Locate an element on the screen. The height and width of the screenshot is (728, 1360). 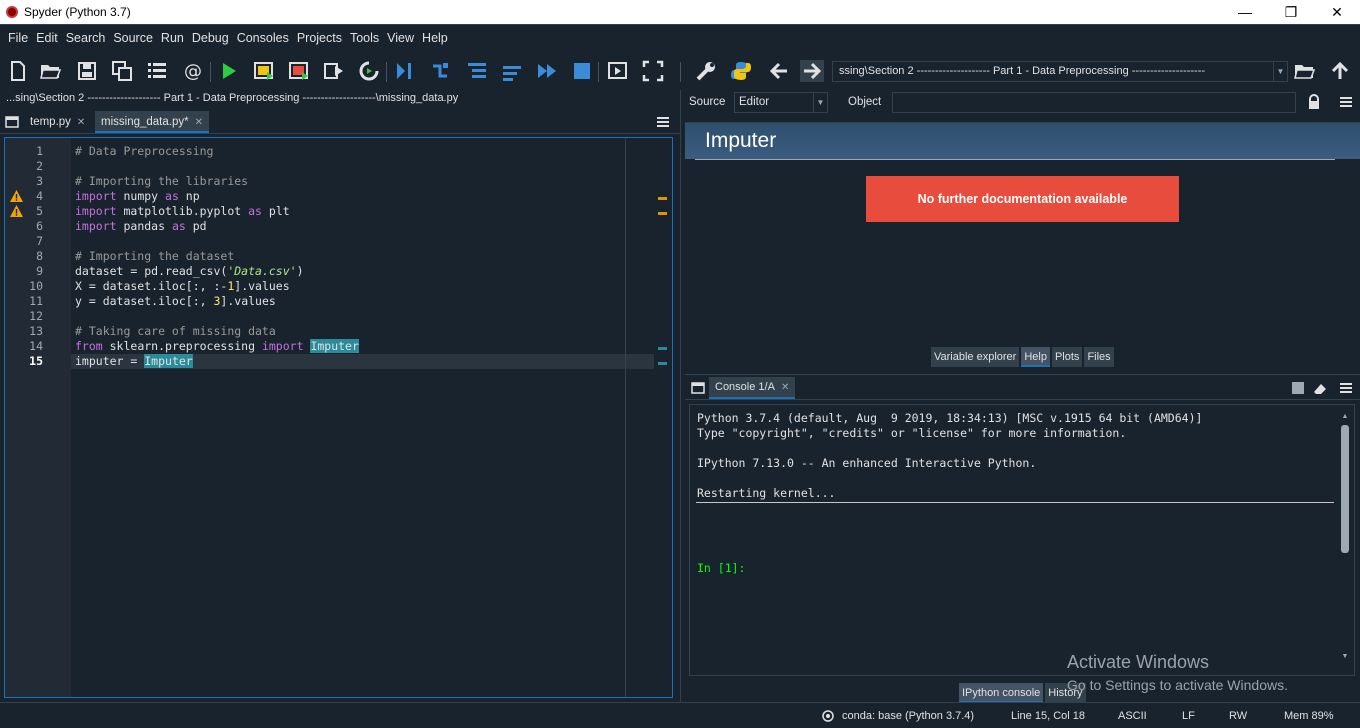
menu-source: Source is located at coordinates (133, 38).